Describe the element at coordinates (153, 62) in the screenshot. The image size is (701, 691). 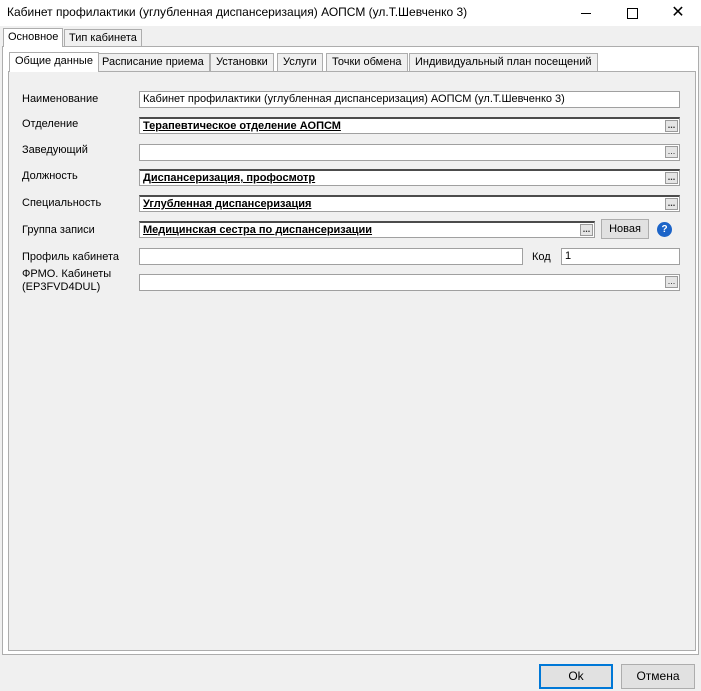
I see `tab-schedule: Расписание приема` at that location.